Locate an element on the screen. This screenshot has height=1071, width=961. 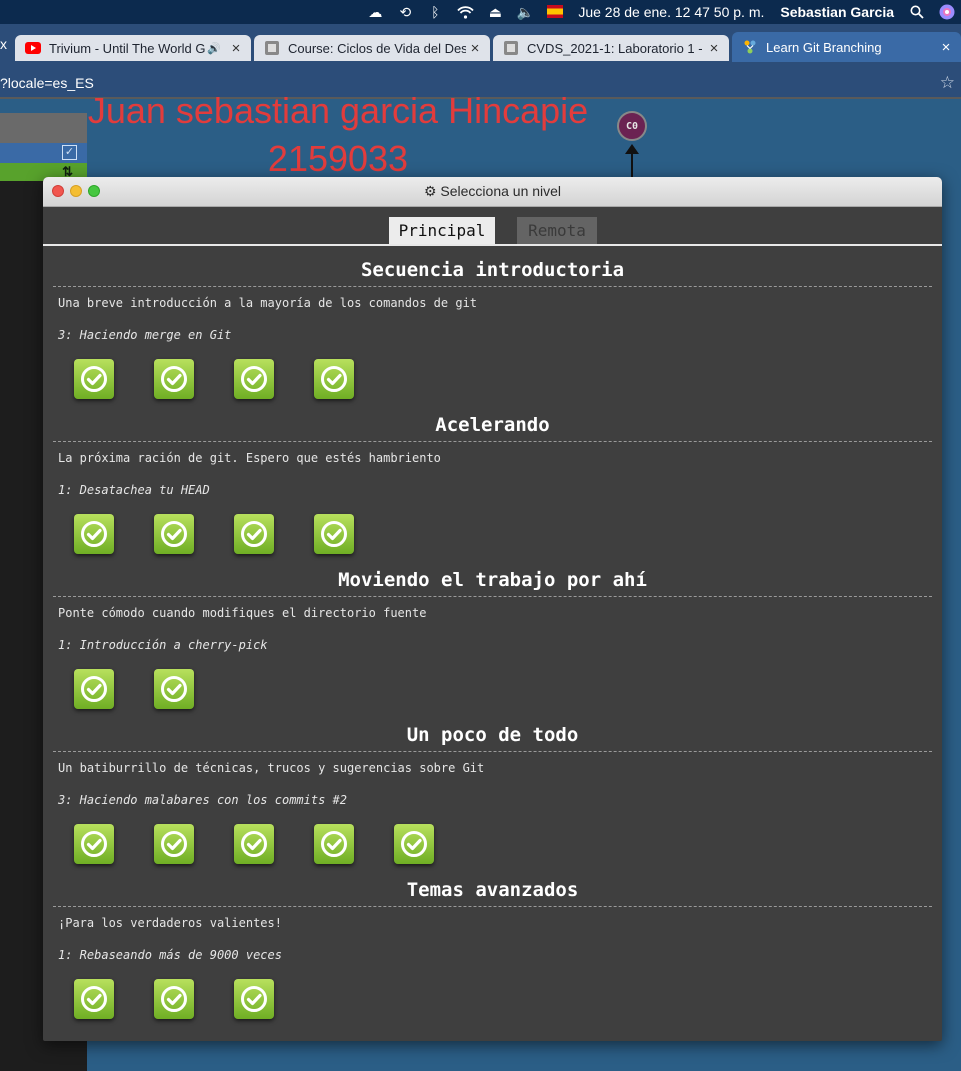
tab-cvds: CVDS_2021-1: Laboratorio 1 - I × is located at coordinates (611, 48).